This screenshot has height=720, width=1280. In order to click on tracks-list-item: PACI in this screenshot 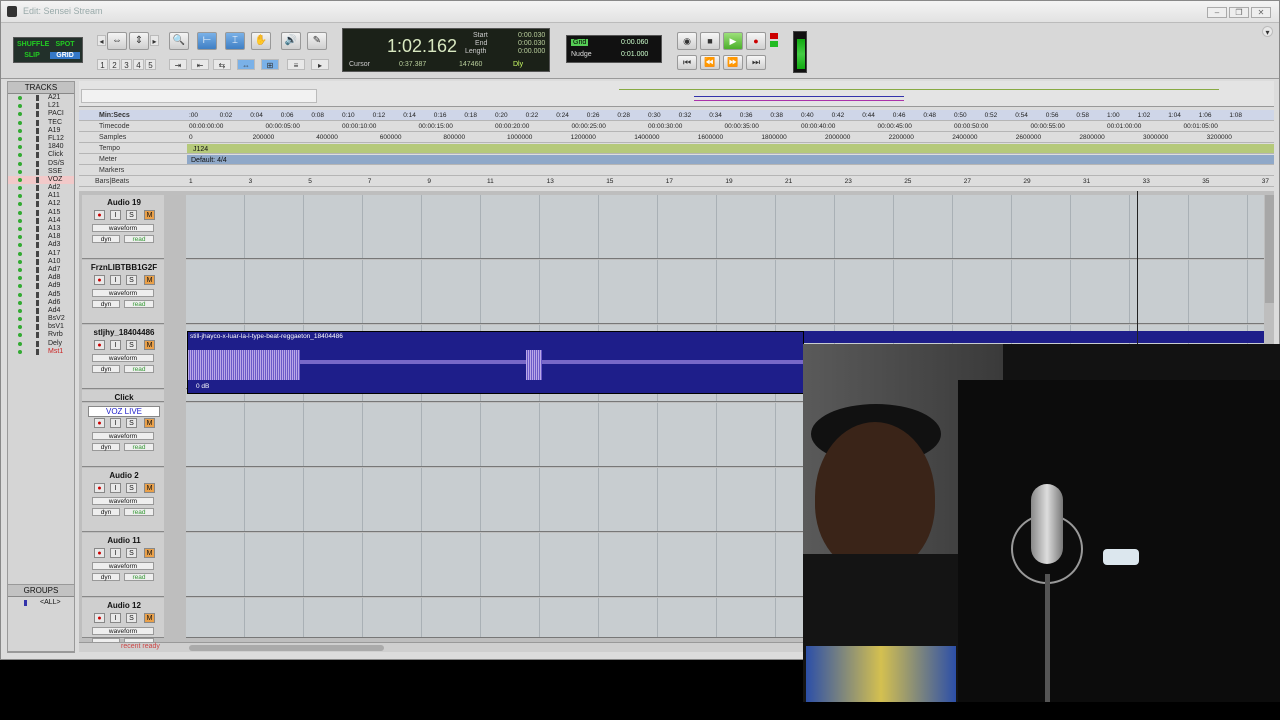, I will do `click(41, 114)`.